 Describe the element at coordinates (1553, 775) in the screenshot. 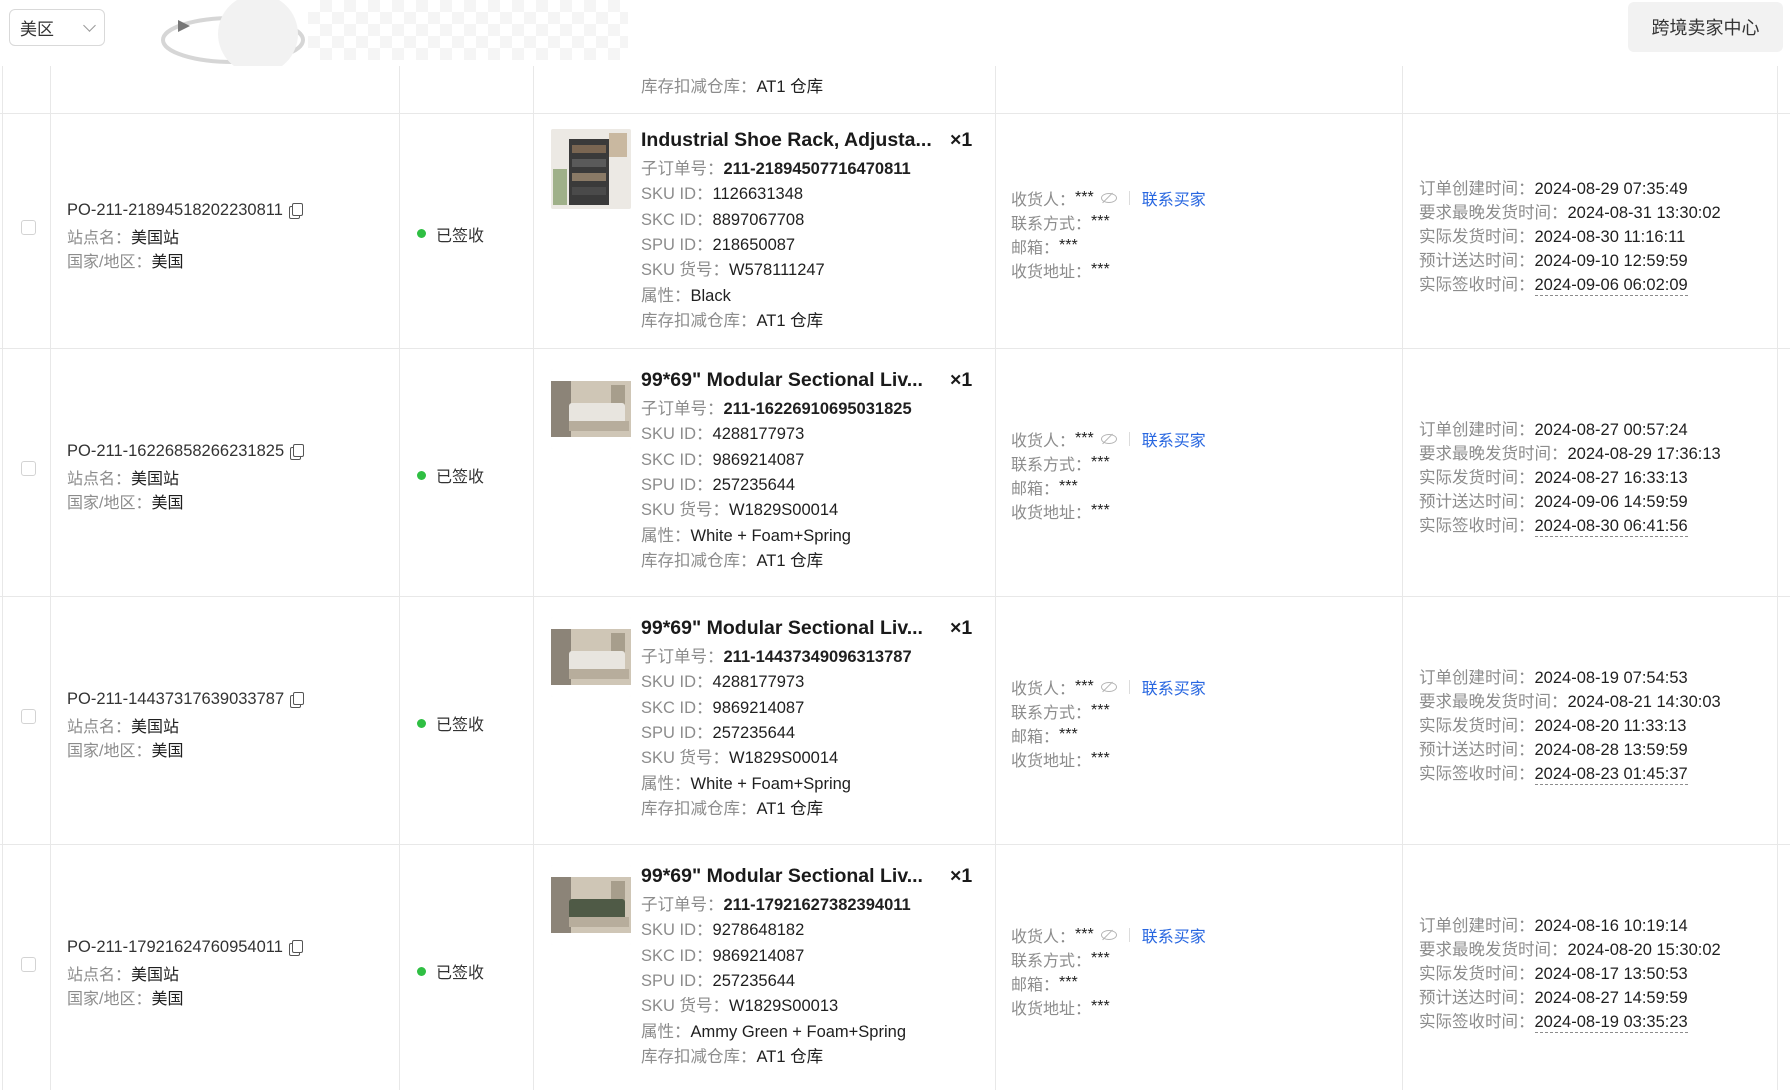

I see `signed-time-line: 实际签收时间：2024-08-23 01:45:37` at that location.